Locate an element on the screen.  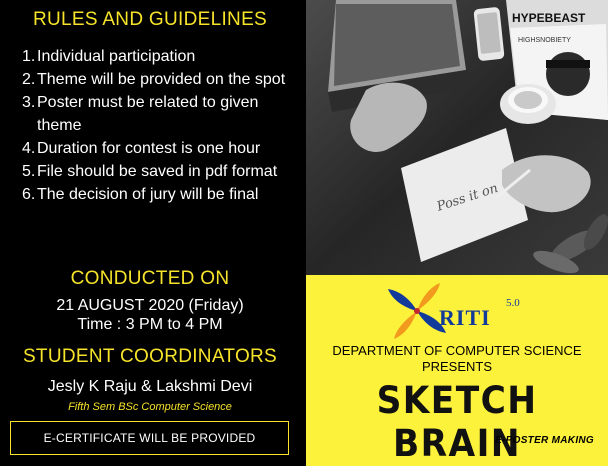
coordinator-names: Jesly K Raju & Lakshmi Devi is located at coordinates (150, 386).